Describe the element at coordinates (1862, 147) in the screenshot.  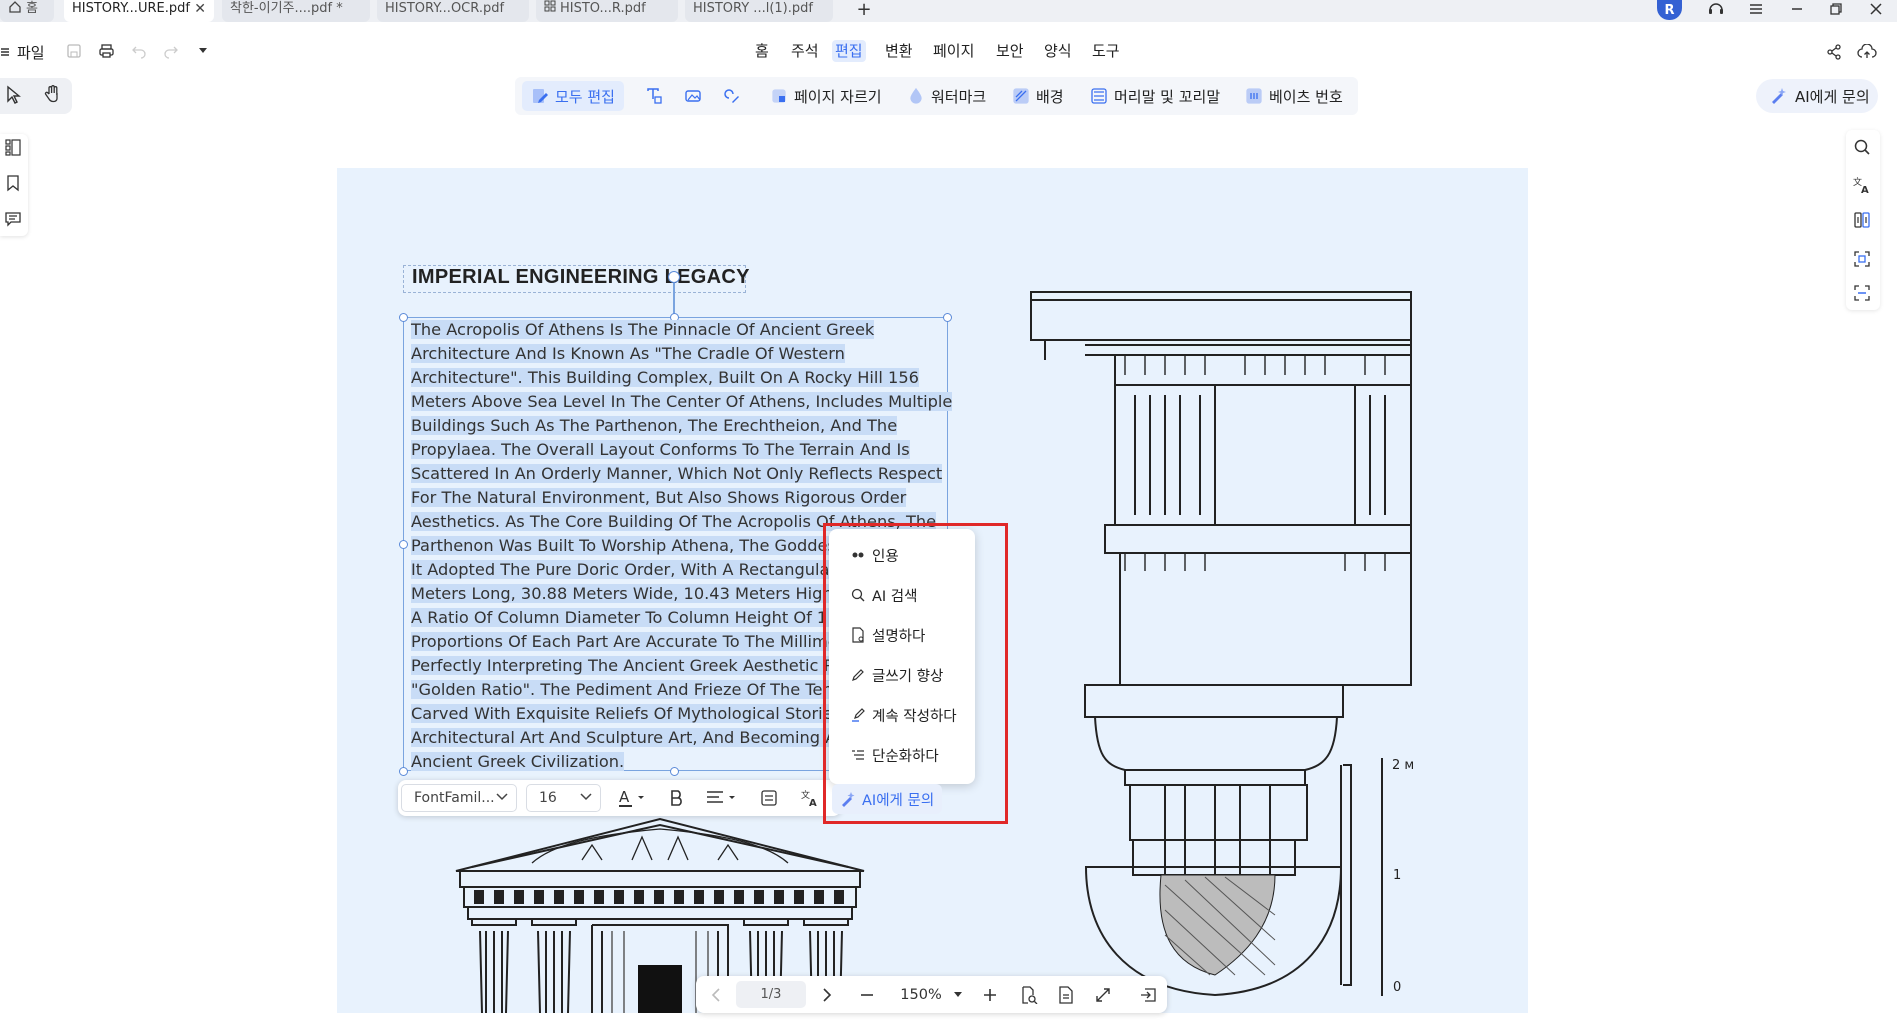
I see `search-icon` at that location.